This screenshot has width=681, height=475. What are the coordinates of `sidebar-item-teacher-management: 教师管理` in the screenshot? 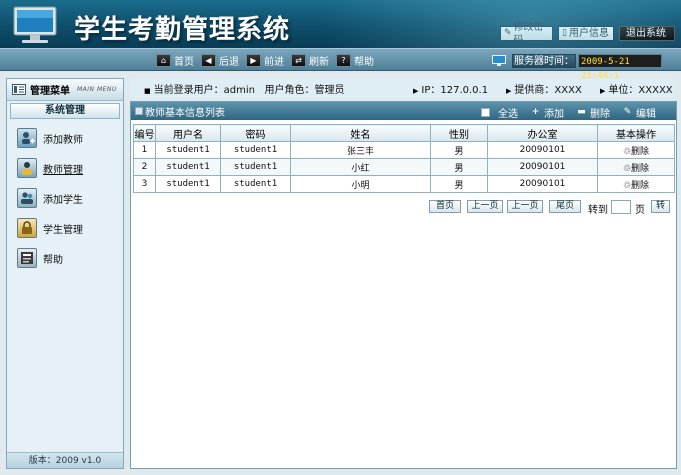 It's located at (65, 168).